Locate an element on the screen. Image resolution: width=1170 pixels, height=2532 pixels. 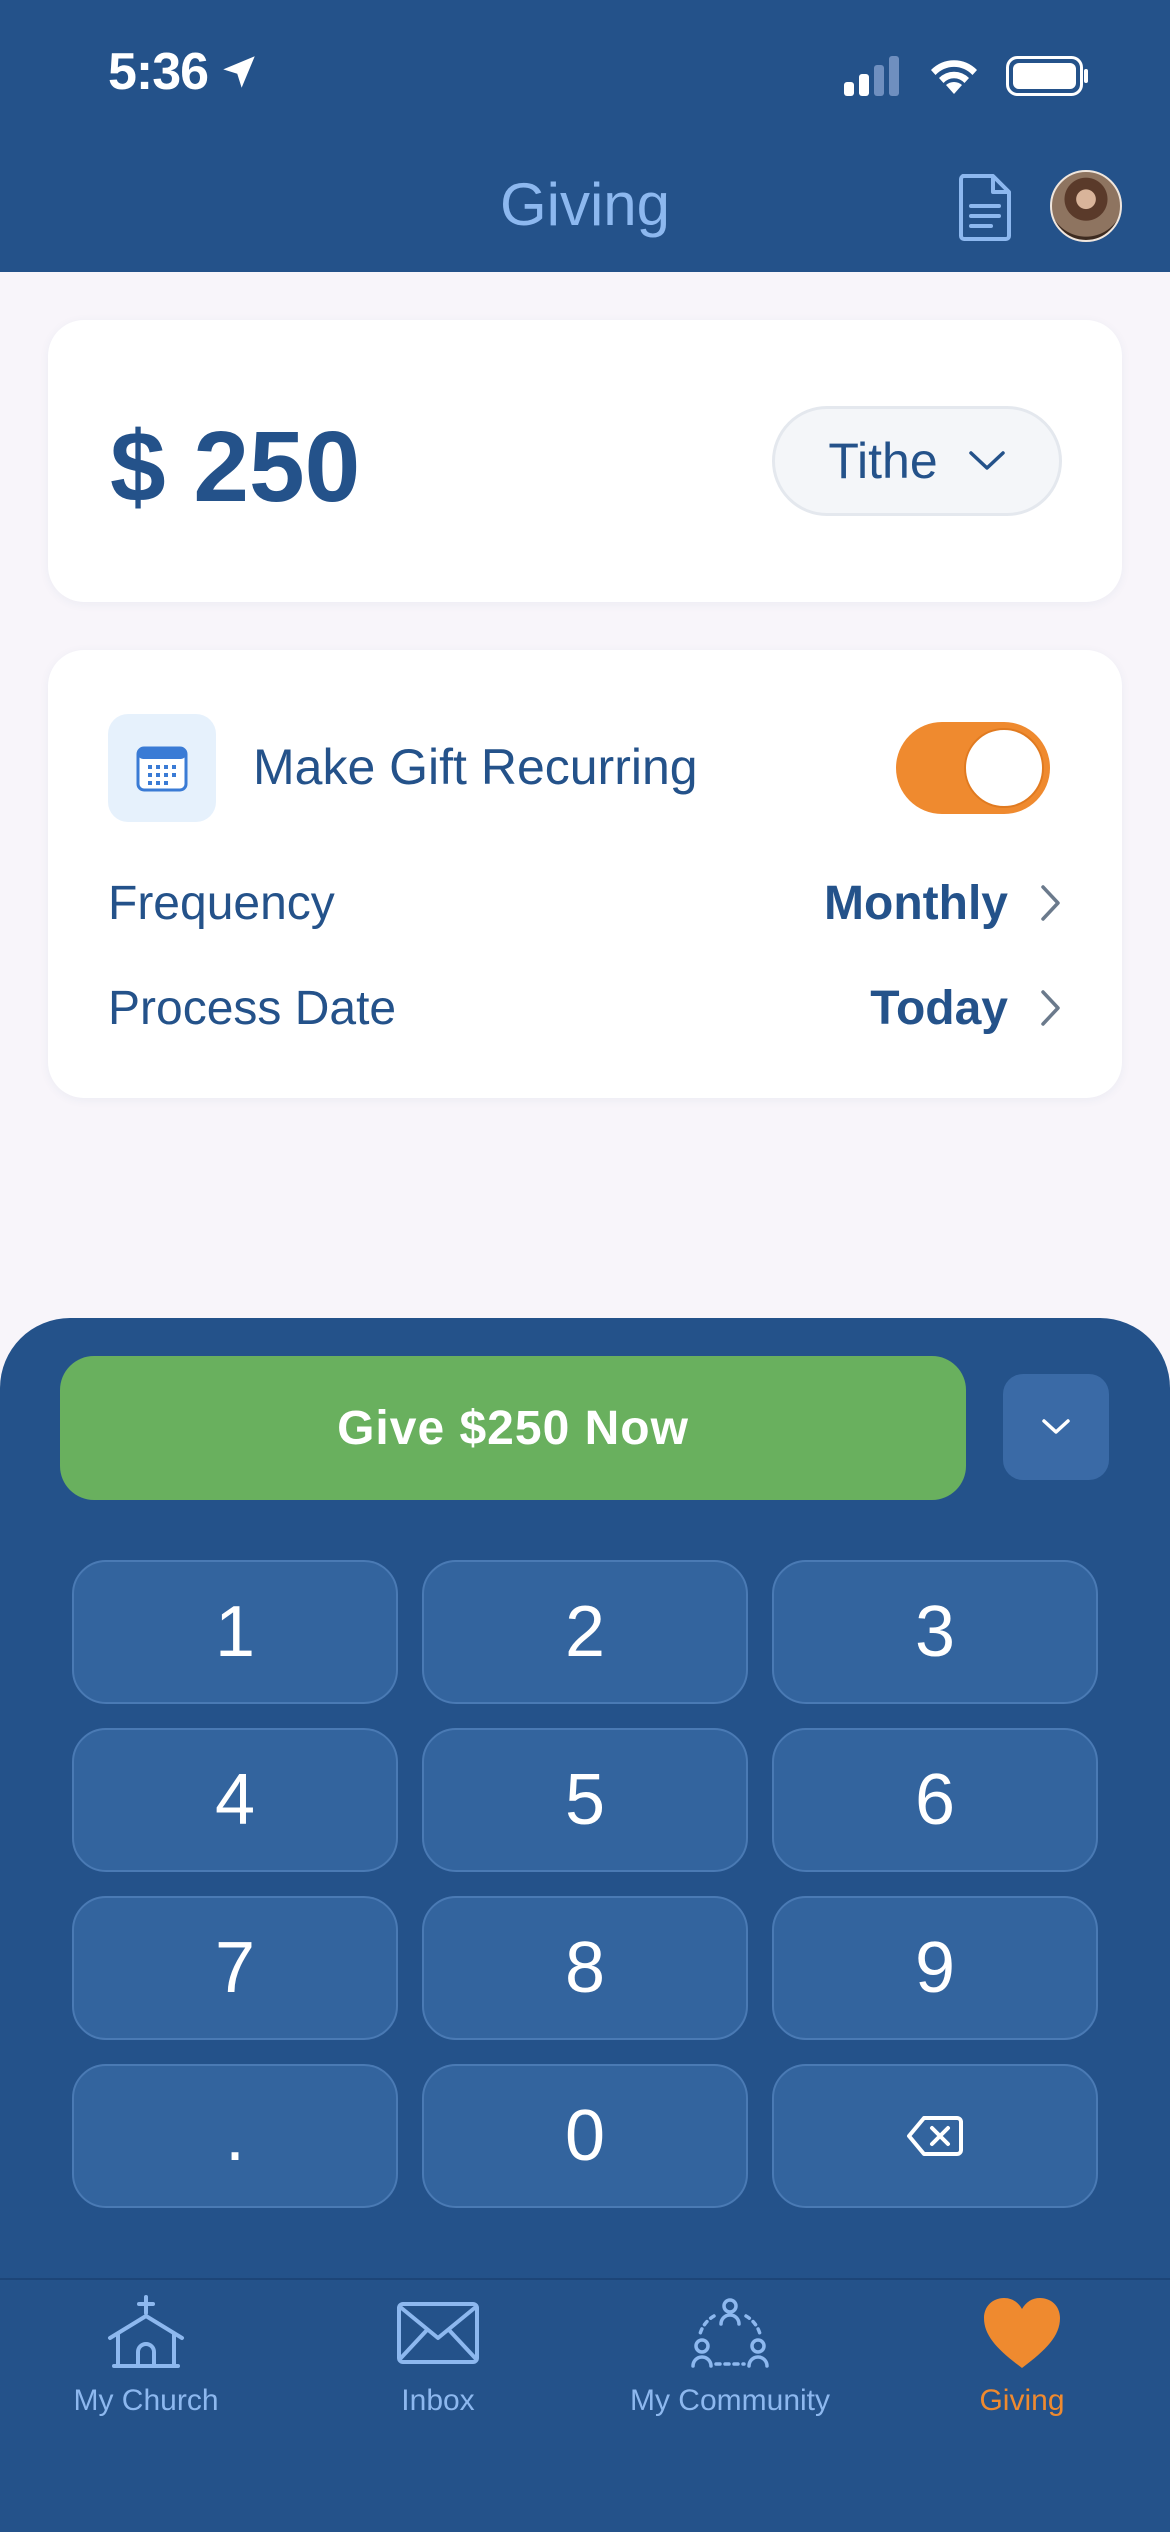
envelope-icon is located at coordinates (438, 2333).